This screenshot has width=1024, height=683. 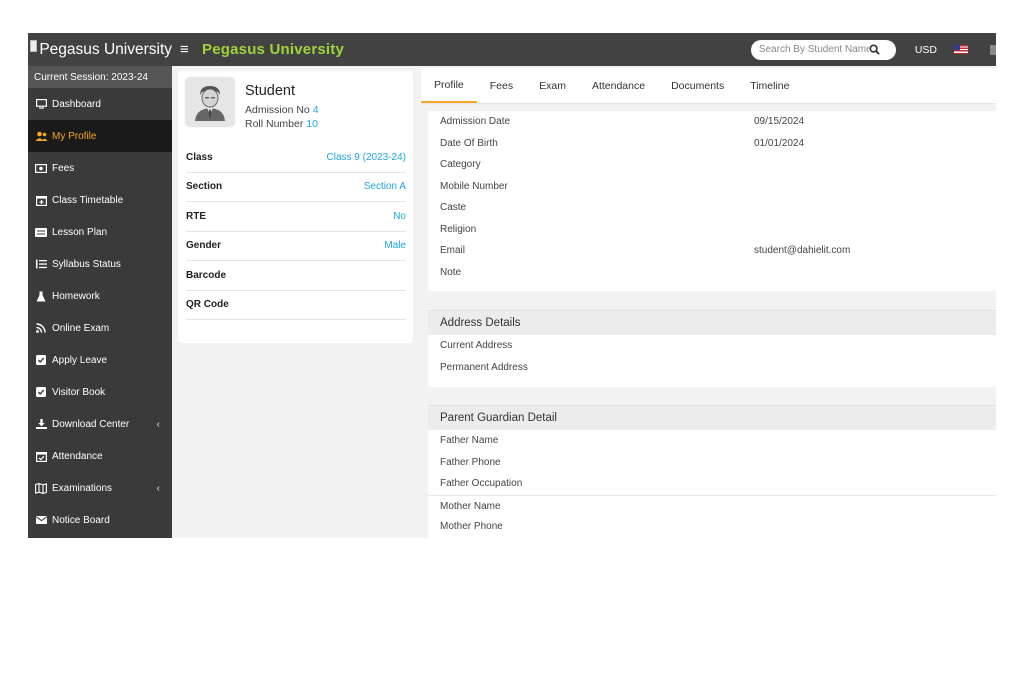 I want to click on detail-label: Father Phone, so click(x=470, y=462).